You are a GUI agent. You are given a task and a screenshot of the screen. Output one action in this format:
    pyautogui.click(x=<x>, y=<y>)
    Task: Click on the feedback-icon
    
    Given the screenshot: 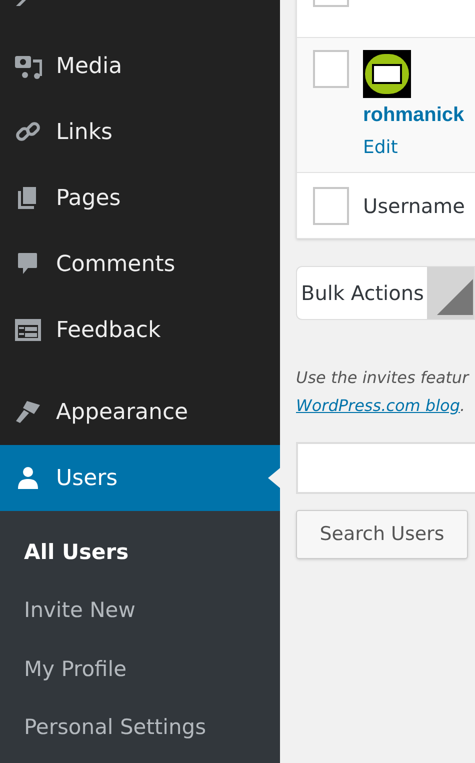 What is the action you would take?
    pyautogui.click(x=28, y=330)
    